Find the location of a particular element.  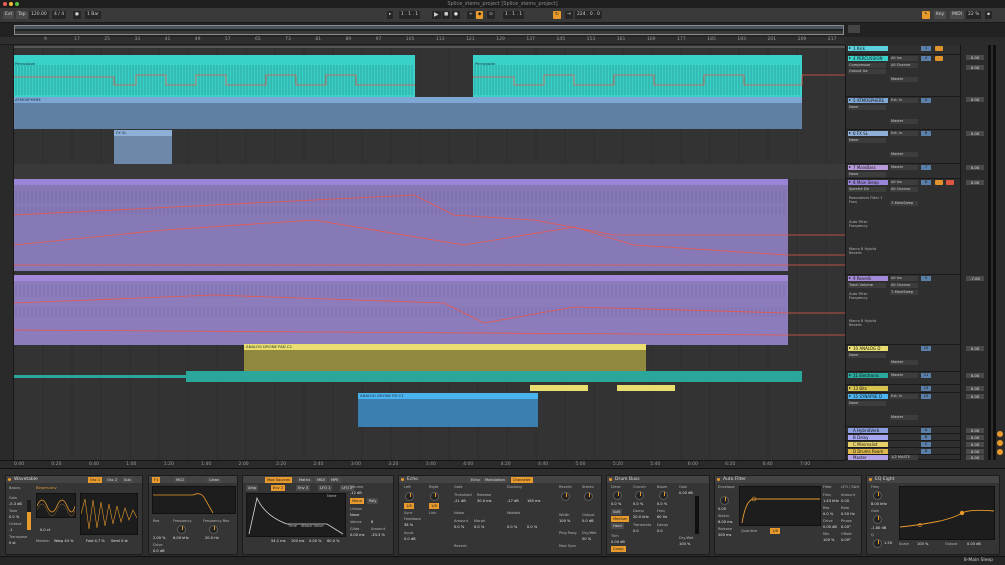

return-name-delay: B Delay is located at coordinates (868, 437).